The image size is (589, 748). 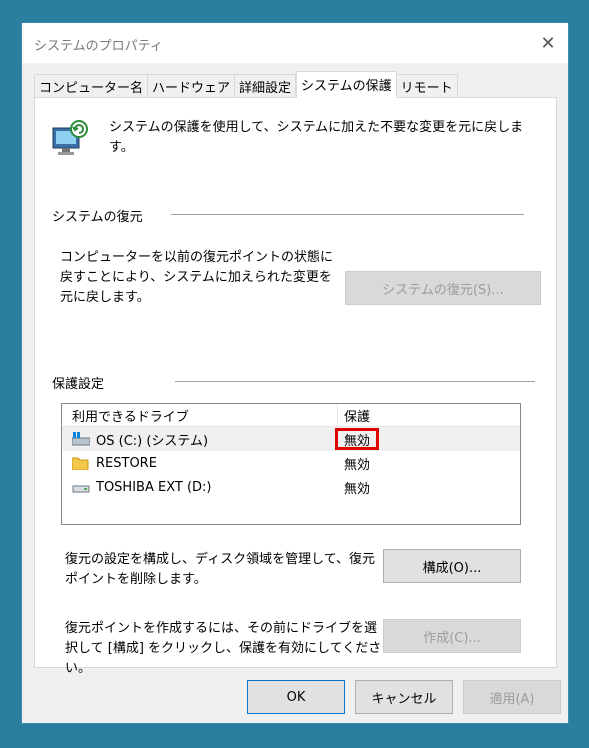 What do you see at coordinates (126, 463) in the screenshot?
I see `drive-name: RESTORE` at bounding box center [126, 463].